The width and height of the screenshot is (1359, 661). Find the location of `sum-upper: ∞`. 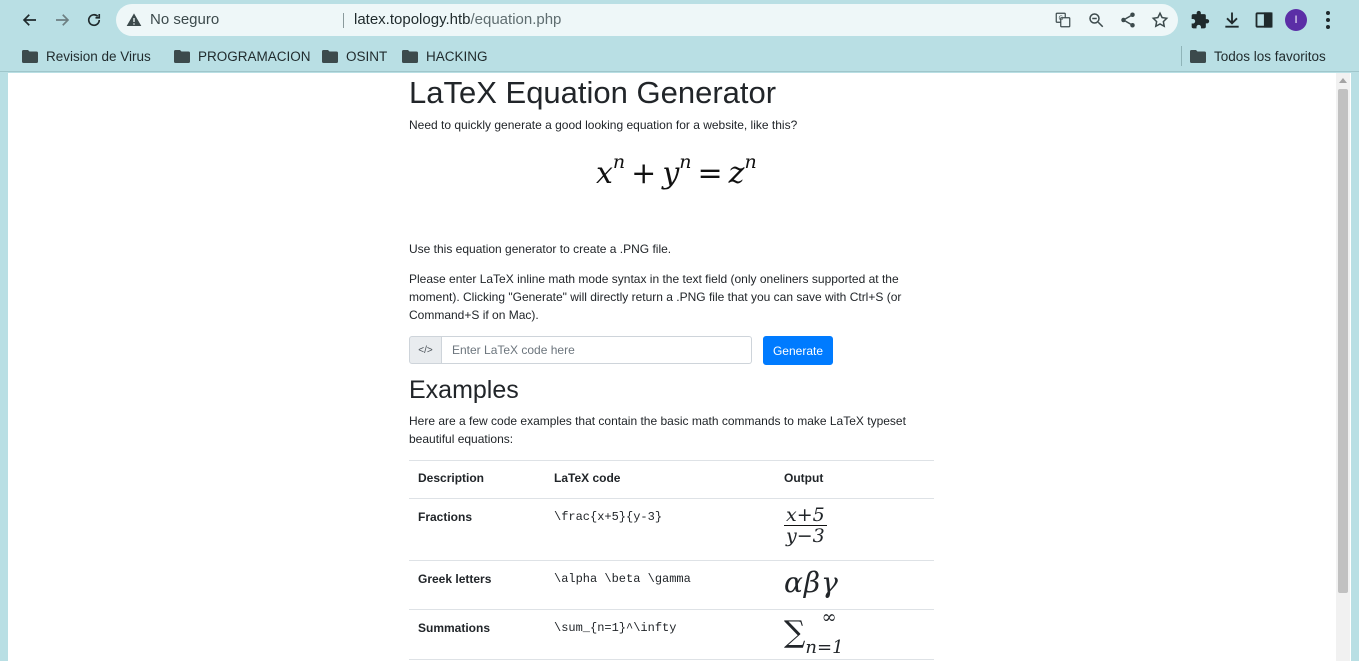

sum-upper: ∞ is located at coordinates (829, 617).